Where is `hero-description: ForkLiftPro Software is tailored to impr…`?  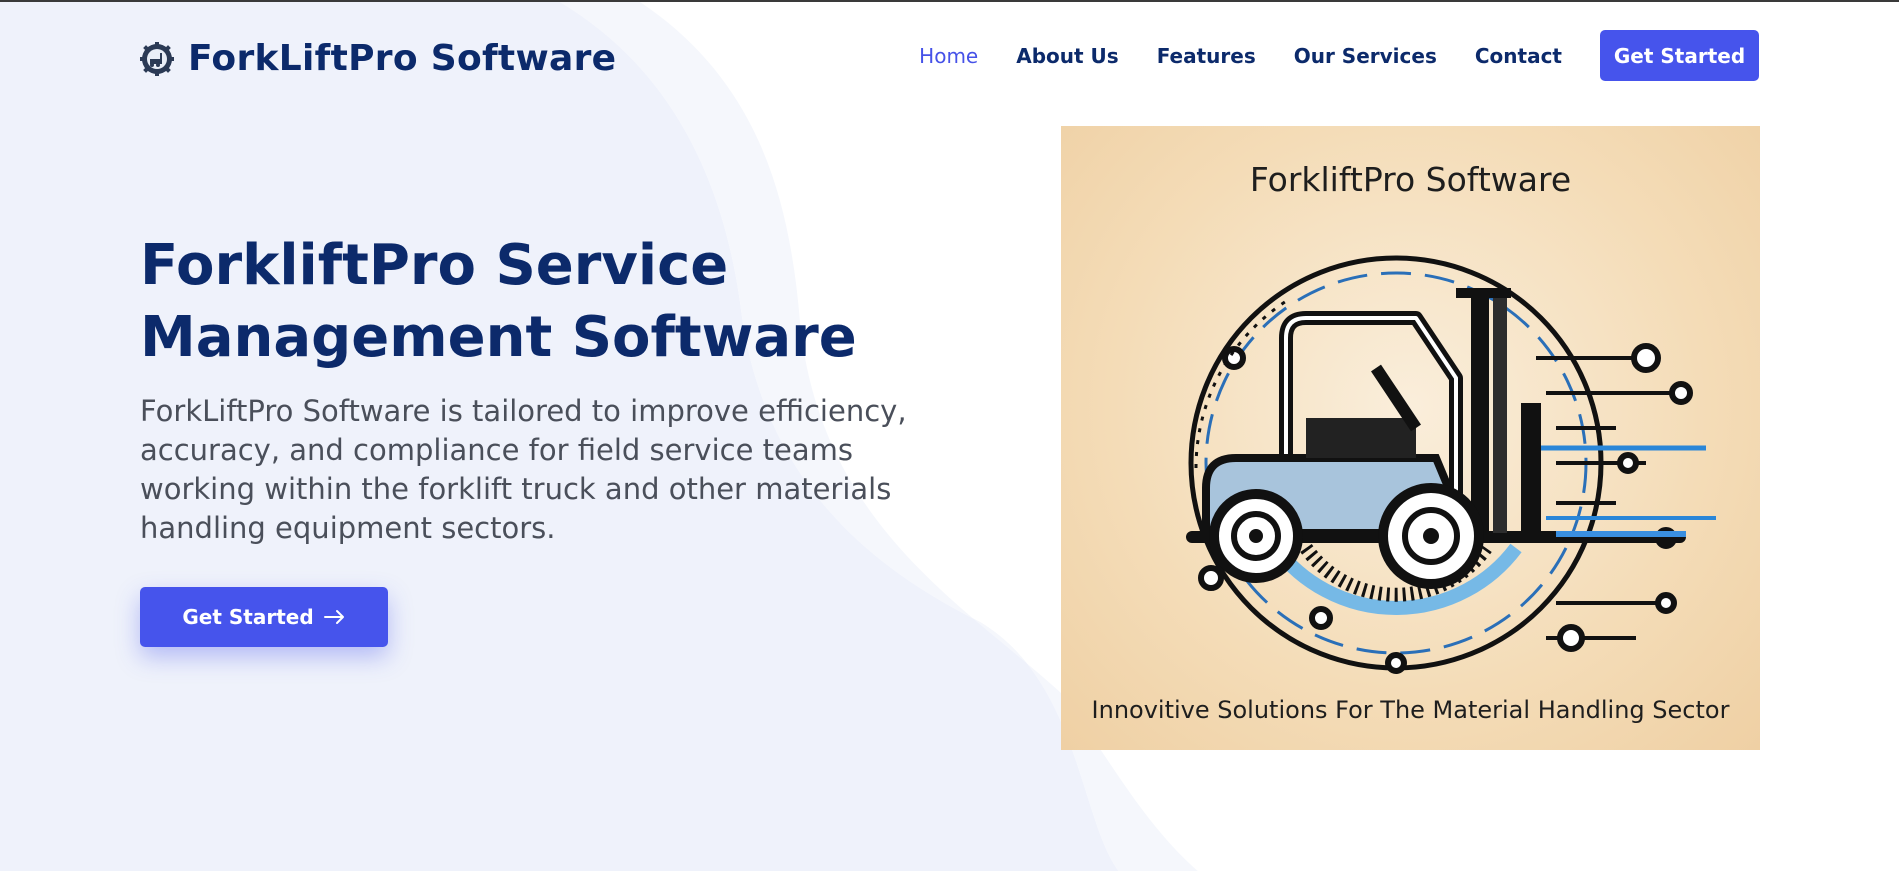
hero-description: ForkLiftPro Software is tailored to impr… is located at coordinates (523, 469).